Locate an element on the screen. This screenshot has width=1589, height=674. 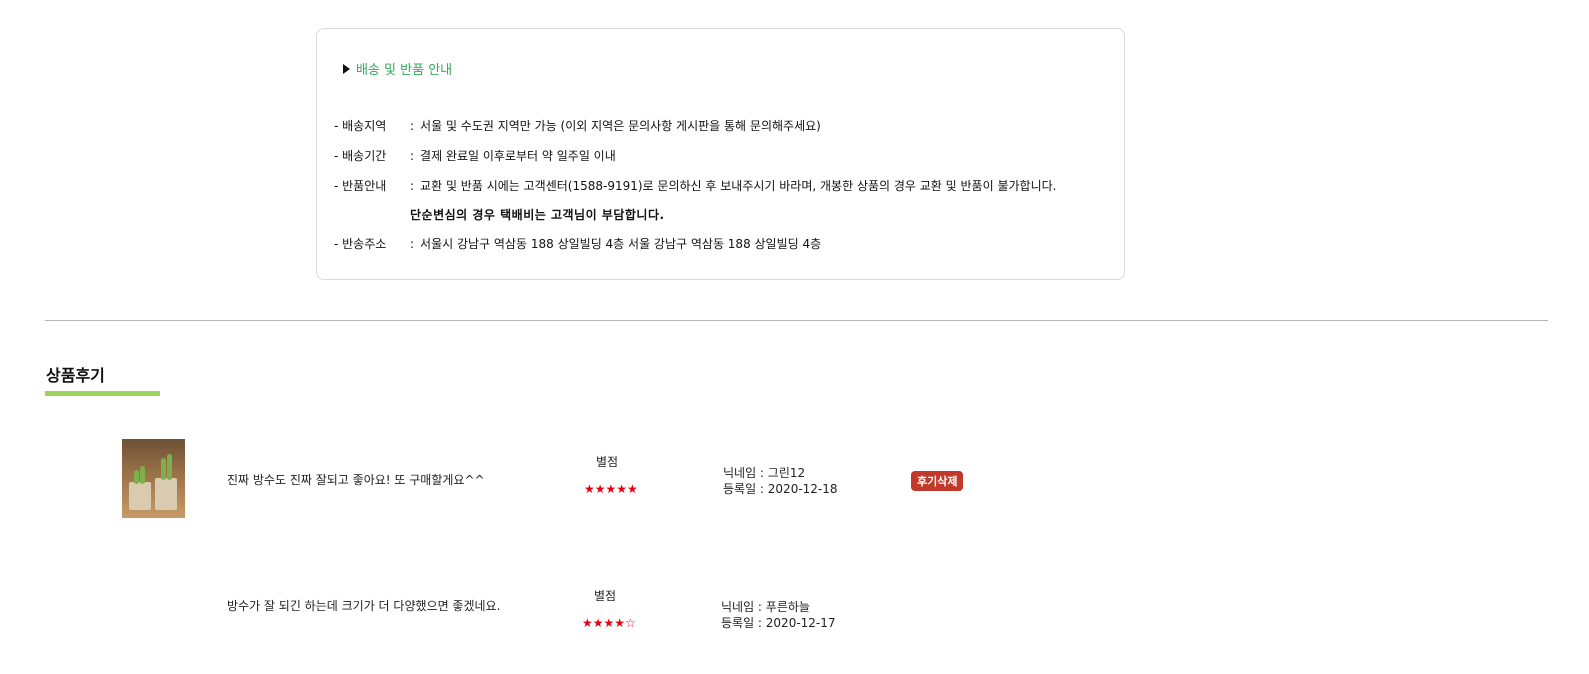
triangle-right-icon is located at coordinates (346, 68).